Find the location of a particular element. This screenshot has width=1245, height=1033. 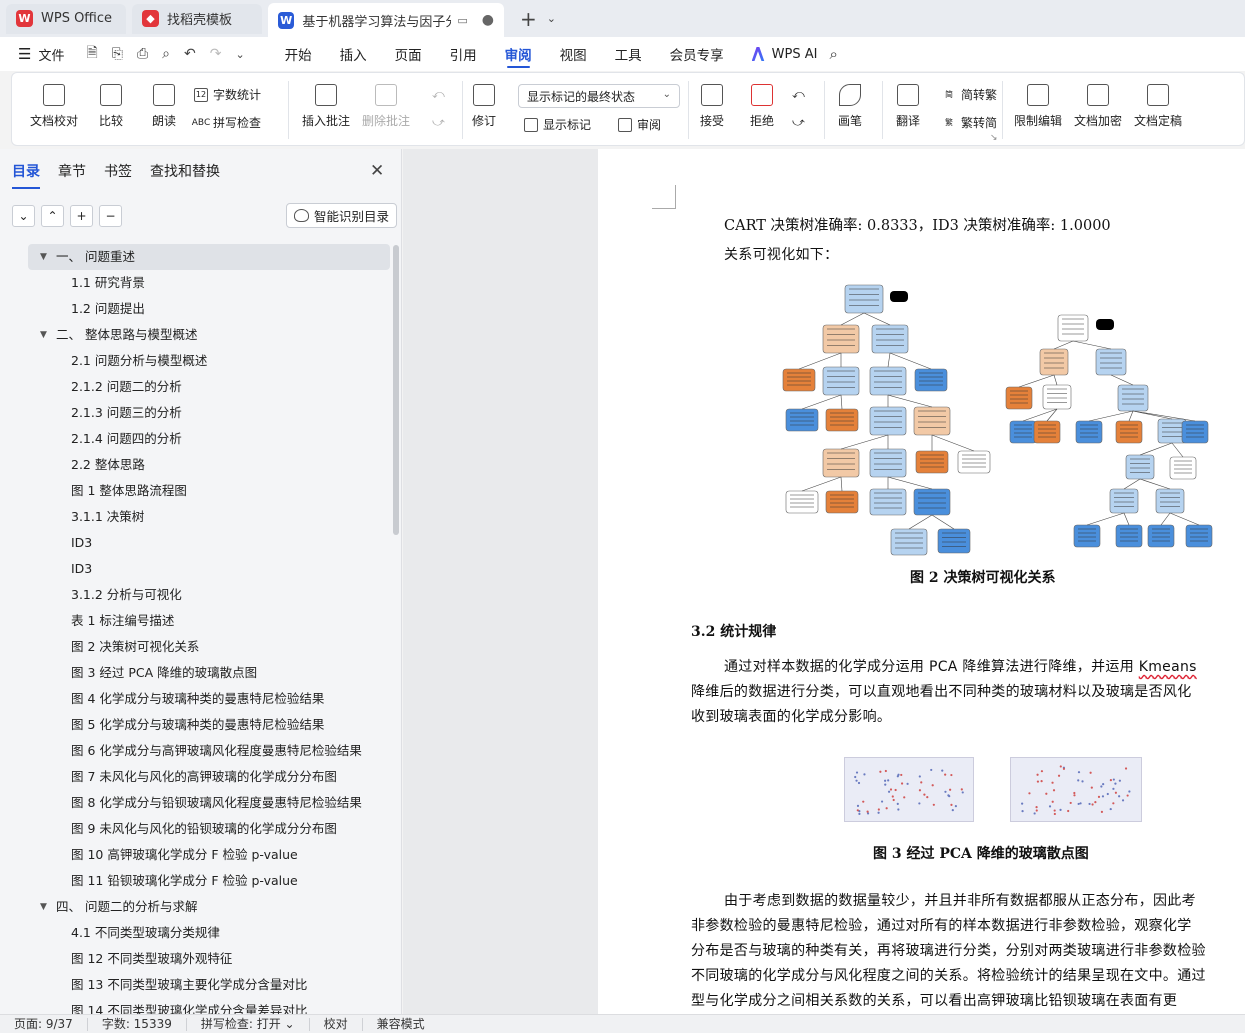

menu-tools: 工具 is located at coordinates (628, 54).